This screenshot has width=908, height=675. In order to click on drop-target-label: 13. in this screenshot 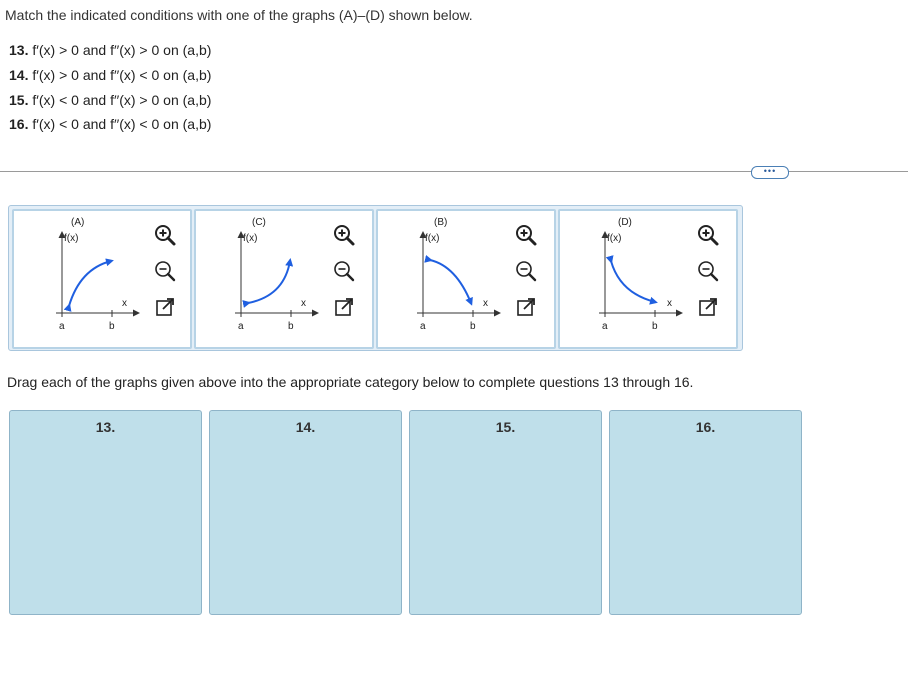, I will do `click(105, 427)`.